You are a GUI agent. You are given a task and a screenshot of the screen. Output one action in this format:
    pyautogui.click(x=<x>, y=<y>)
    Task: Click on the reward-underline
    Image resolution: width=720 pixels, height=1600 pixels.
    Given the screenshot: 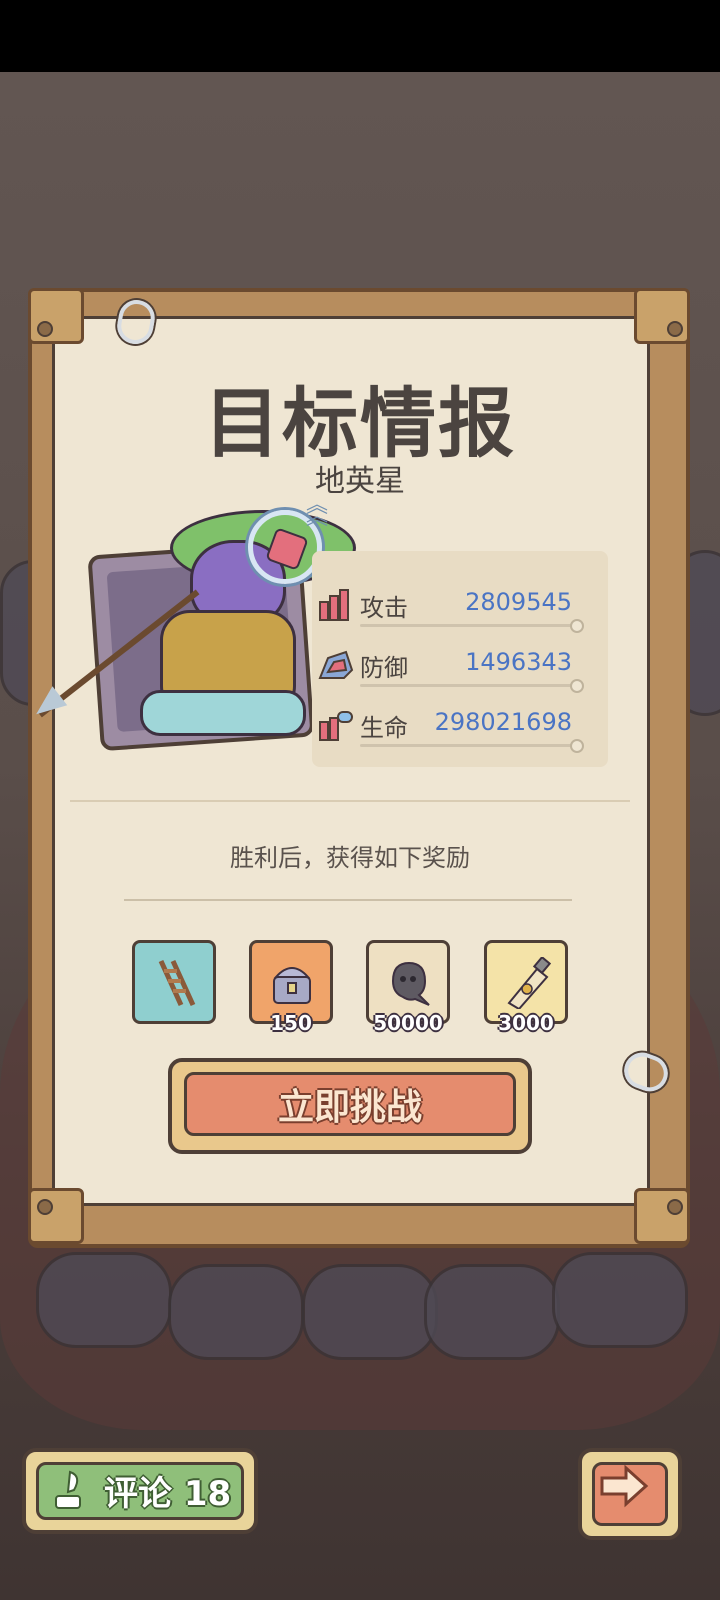 What is the action you would take?
    pyautogui.click(x=348, y=900)
    